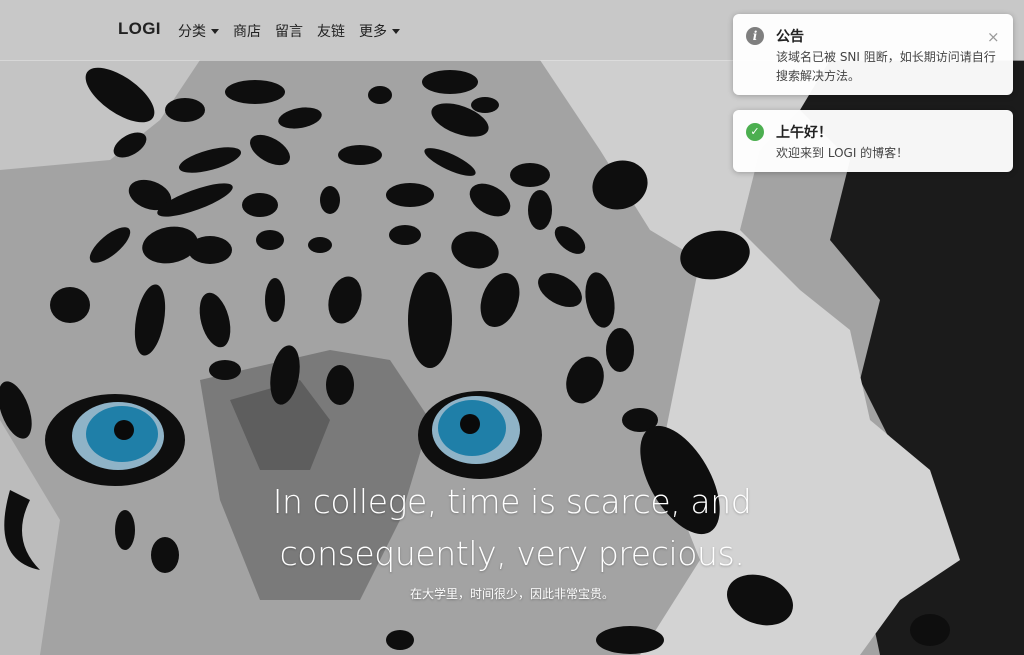 This screenshot has height=655, width=1024. What do you see at coordinates (373, 32) in the screenshot?
I see `nav-item-label: 更多` at bounding box center [373, 32].